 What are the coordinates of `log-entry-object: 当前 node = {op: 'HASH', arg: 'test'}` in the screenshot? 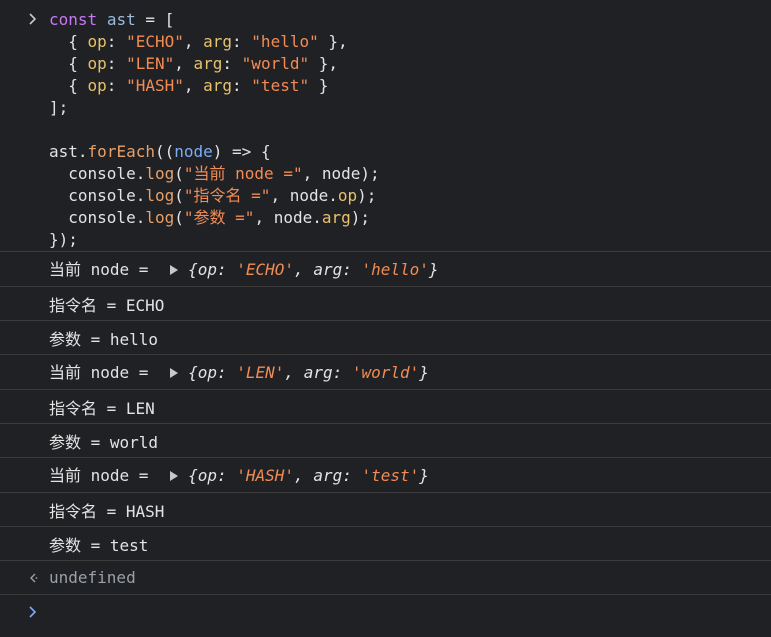 It's located at (385, 475).